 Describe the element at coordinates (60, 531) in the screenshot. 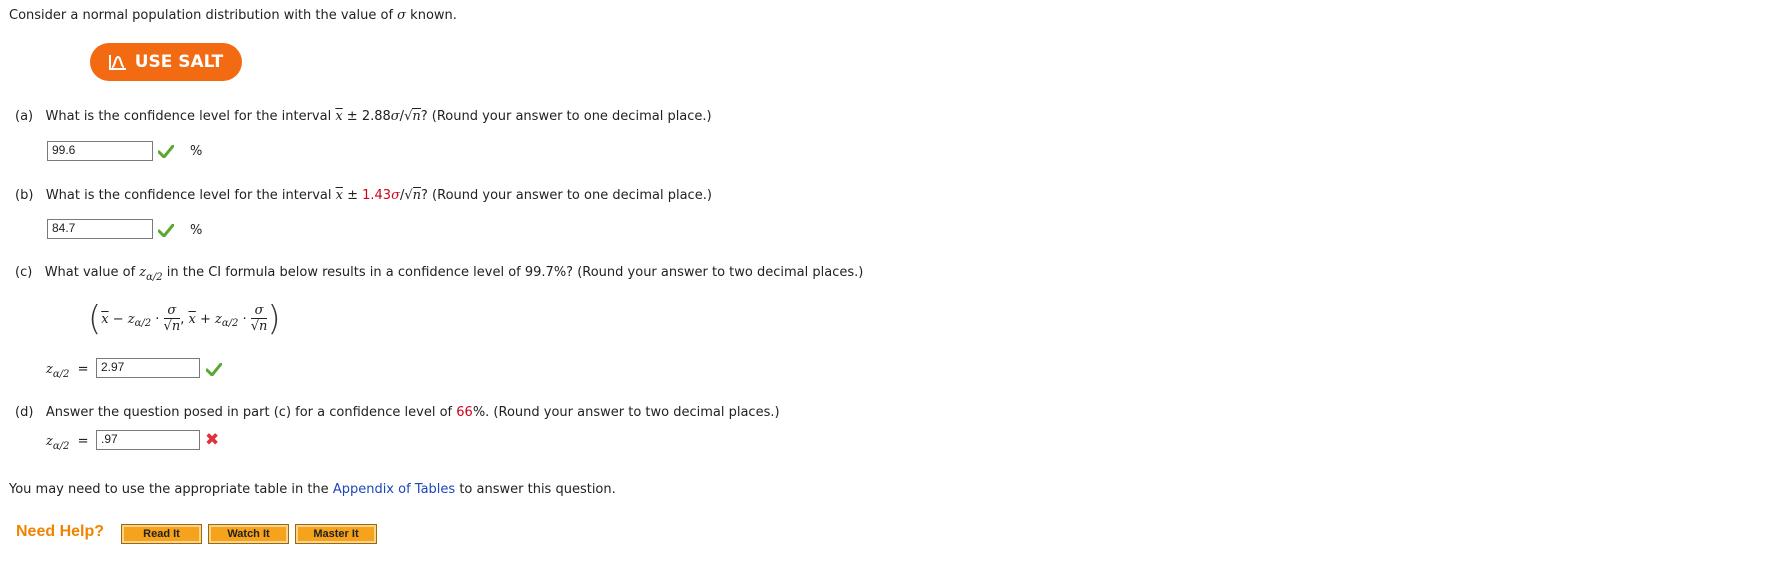

I see `need-help-title: Need Help?` at that location.